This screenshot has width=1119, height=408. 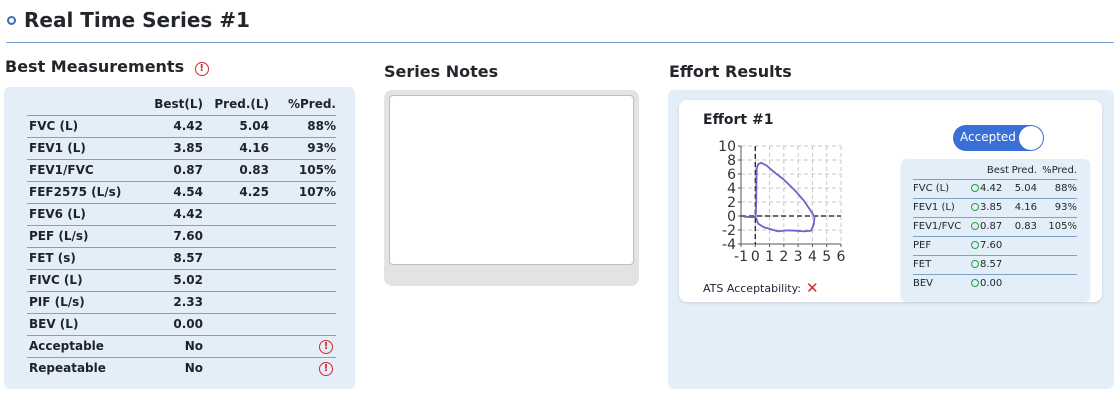 I want to click on toggle-knob, so click(x=1031, y=138).